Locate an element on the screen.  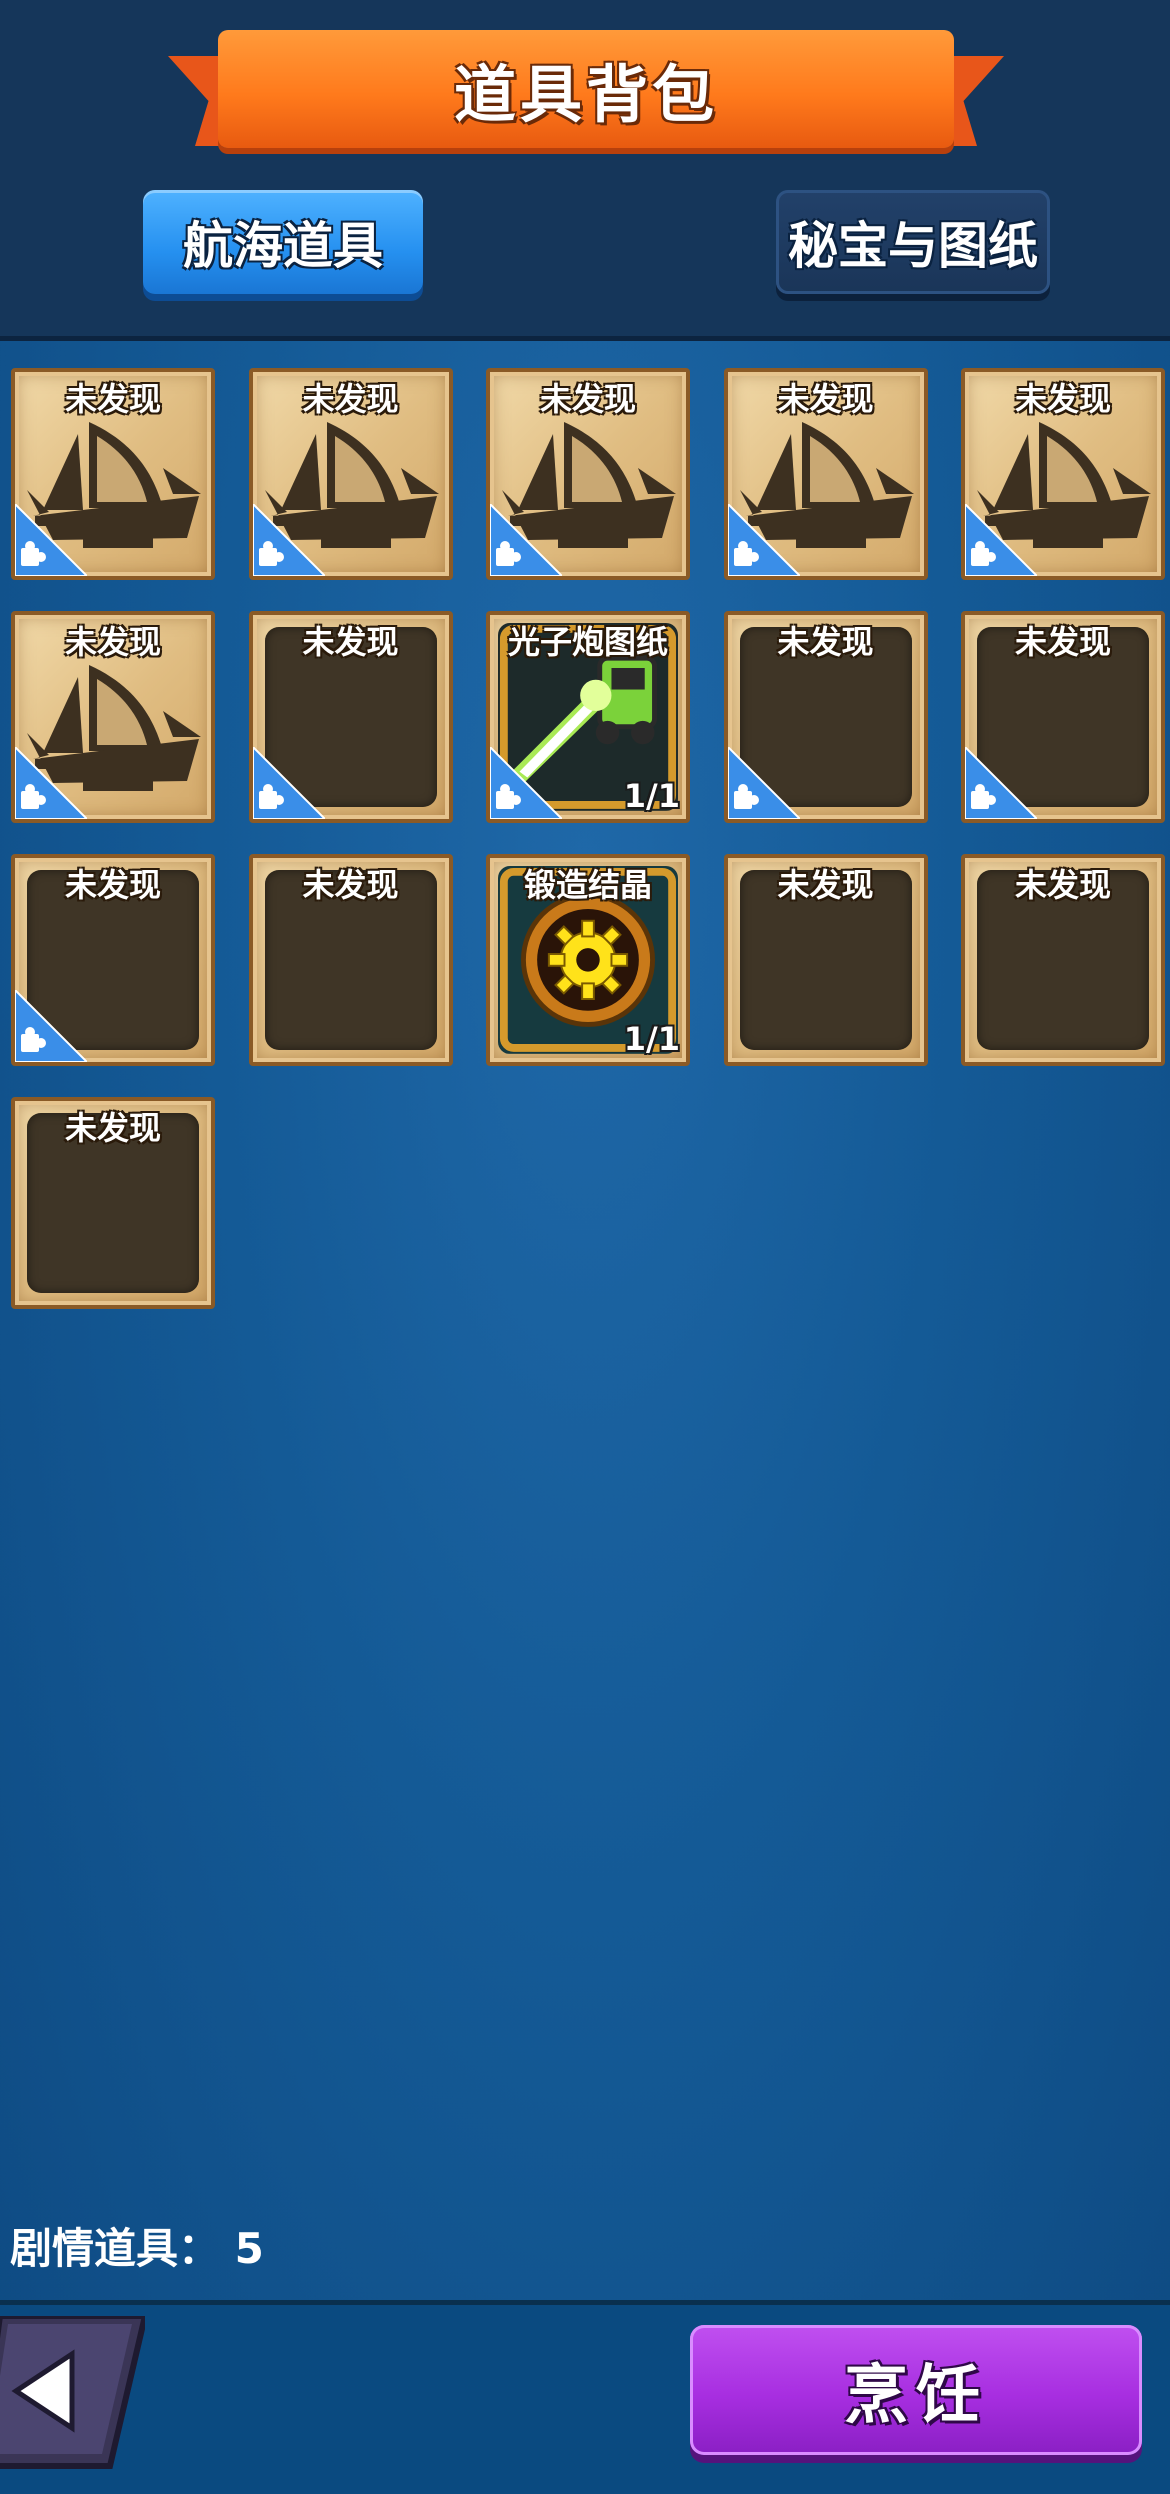
story-items-summary: 剧情道具： 5 is located at coordinates (137, 2245).